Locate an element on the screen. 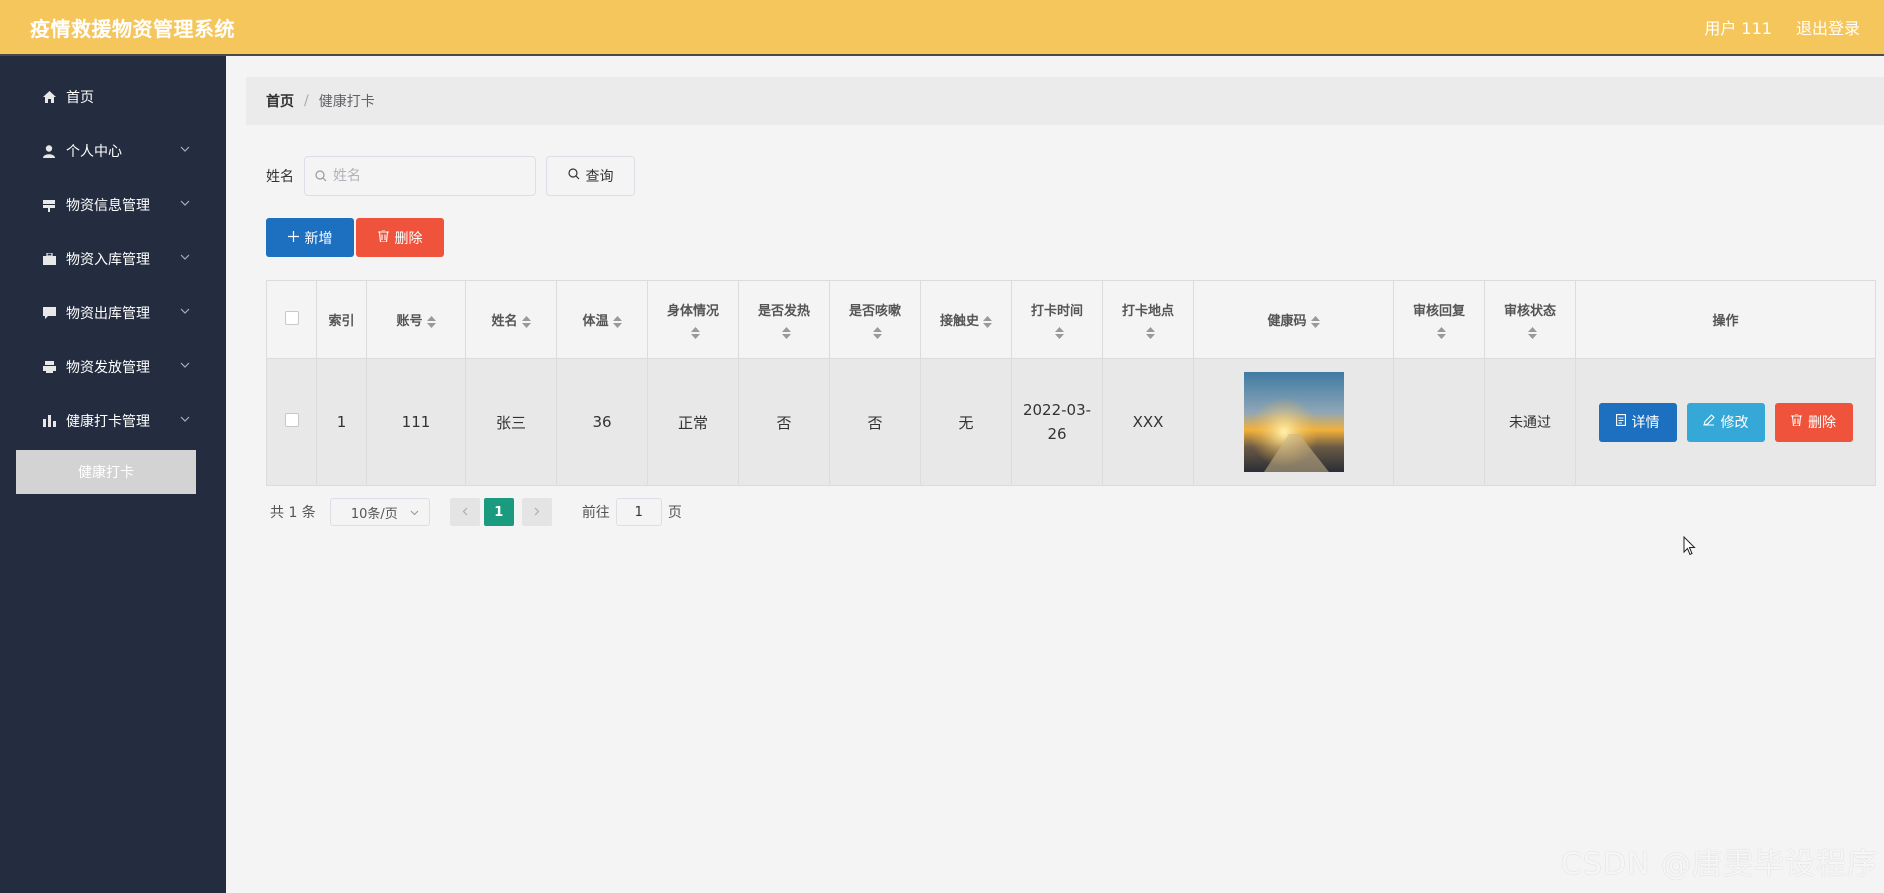 The image size is (1884, 893). sidebar-subitem-health-checkin: 健康打卡 is located at coordinates (106, 472).